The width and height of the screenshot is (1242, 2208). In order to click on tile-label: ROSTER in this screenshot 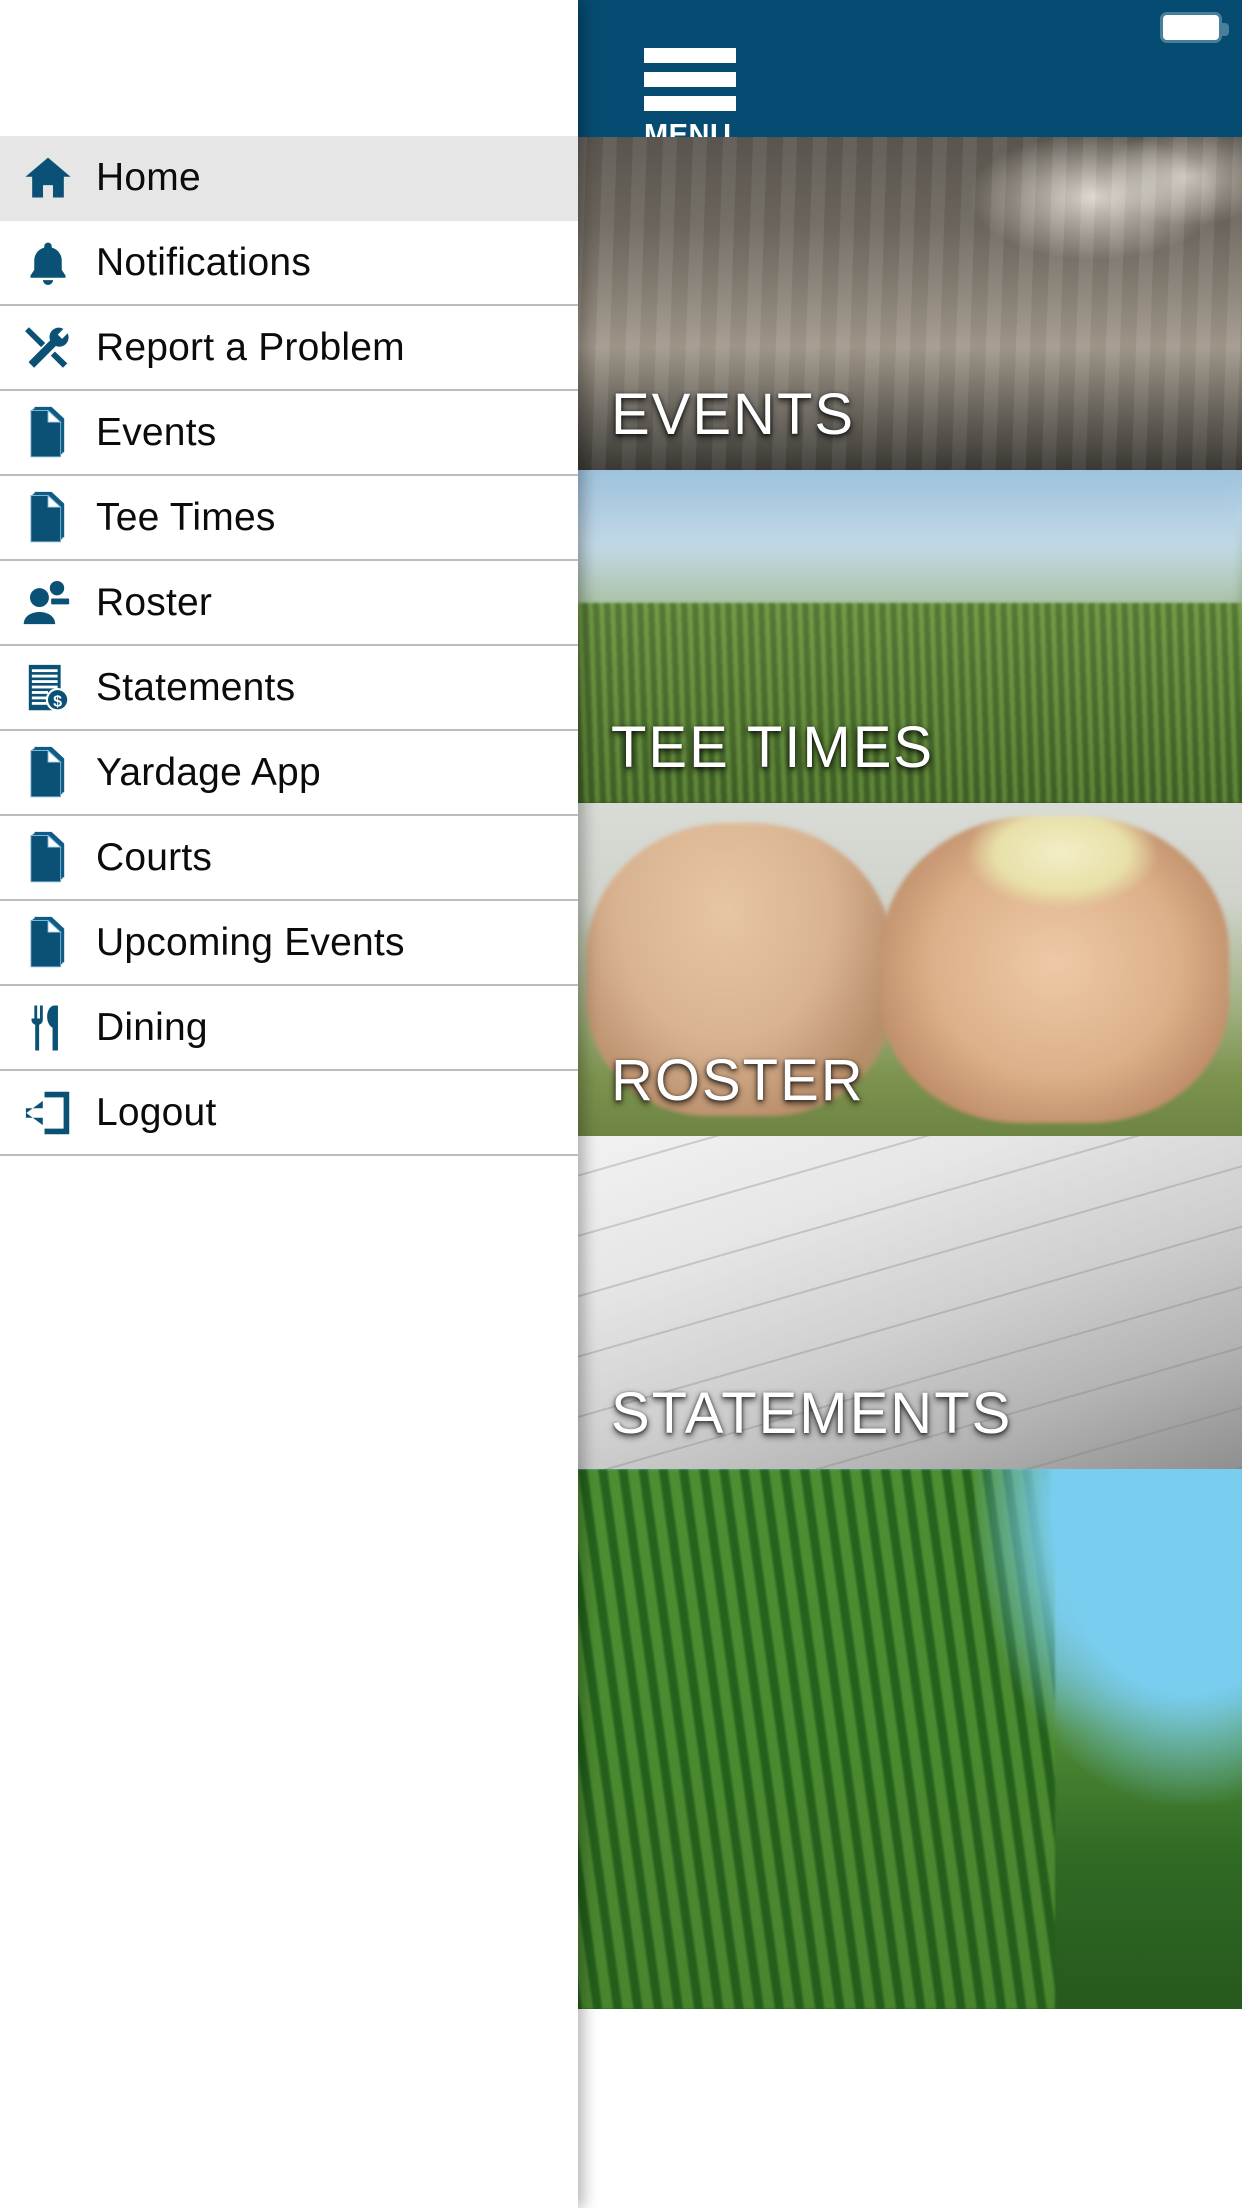, I will do `click(738, 1080)`.